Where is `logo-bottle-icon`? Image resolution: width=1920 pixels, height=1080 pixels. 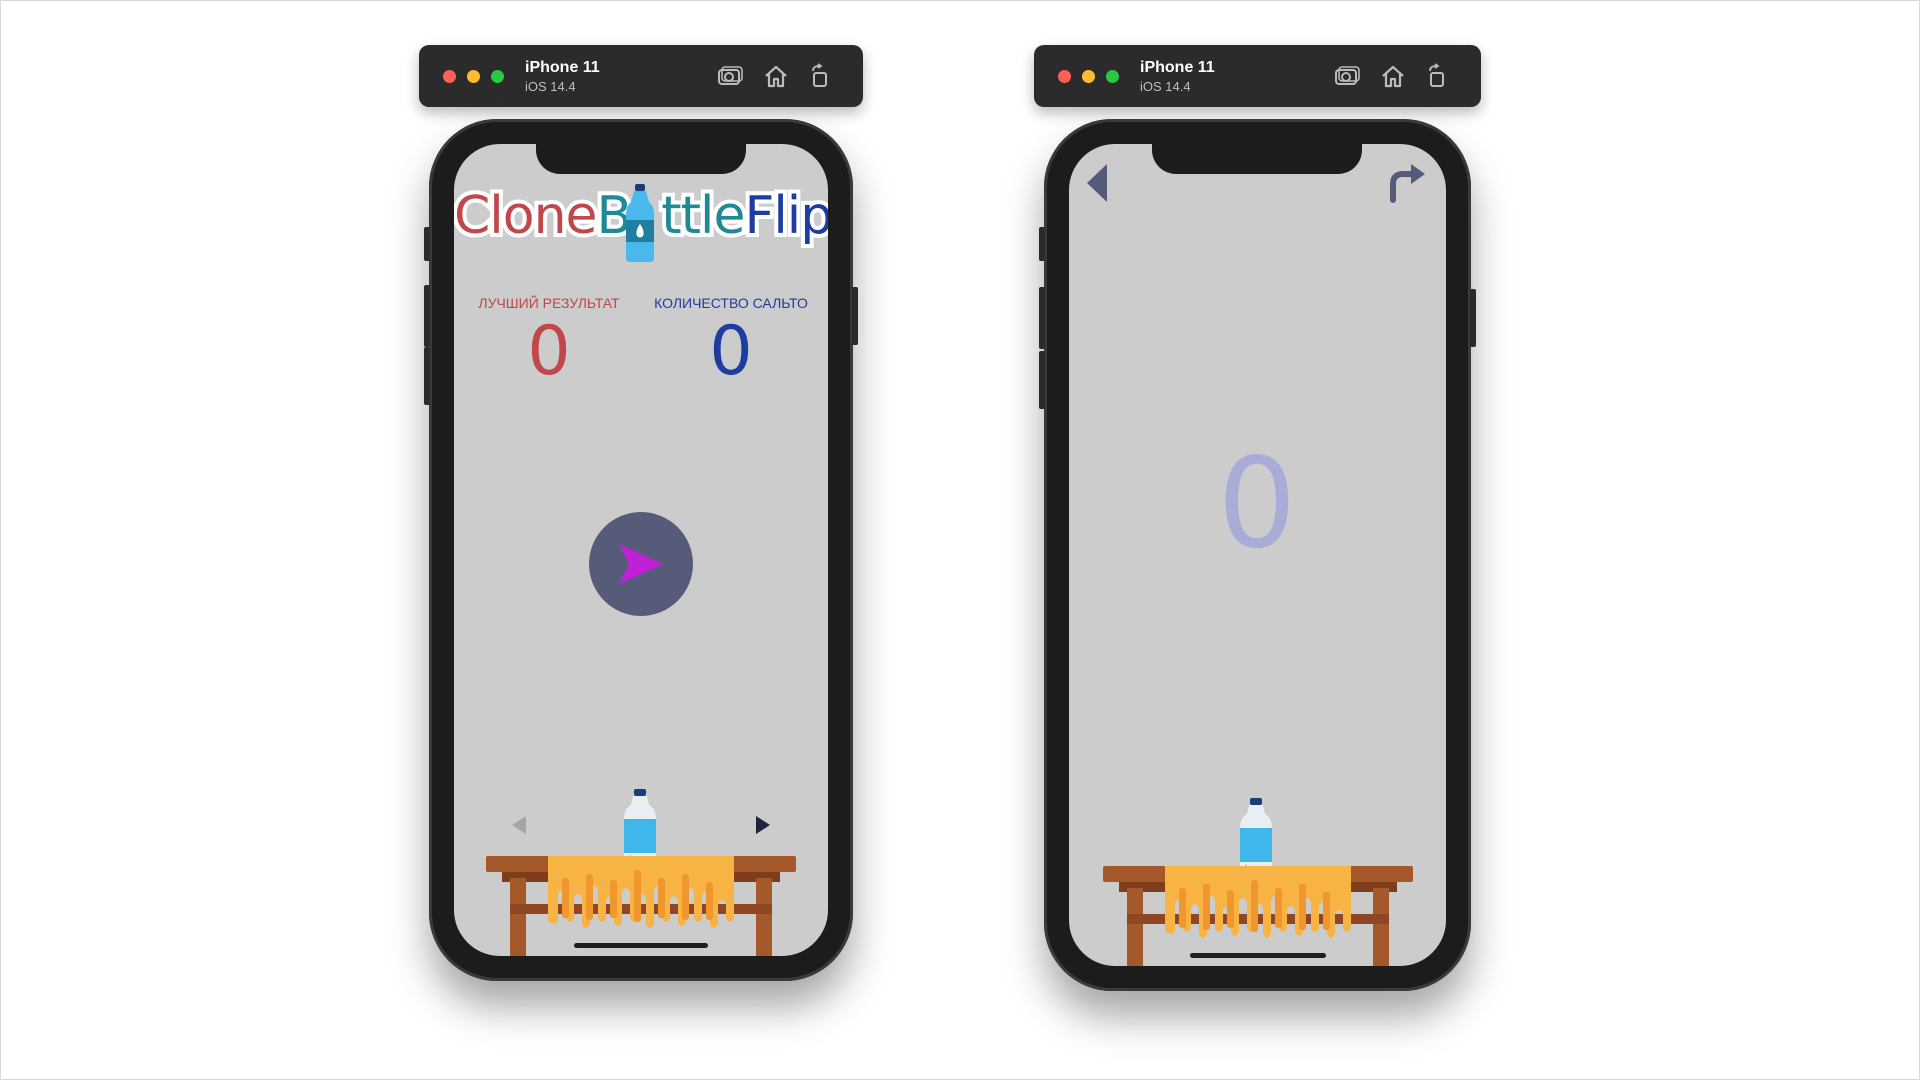 logo-bottle-icon is located at coordinates (640, 223).